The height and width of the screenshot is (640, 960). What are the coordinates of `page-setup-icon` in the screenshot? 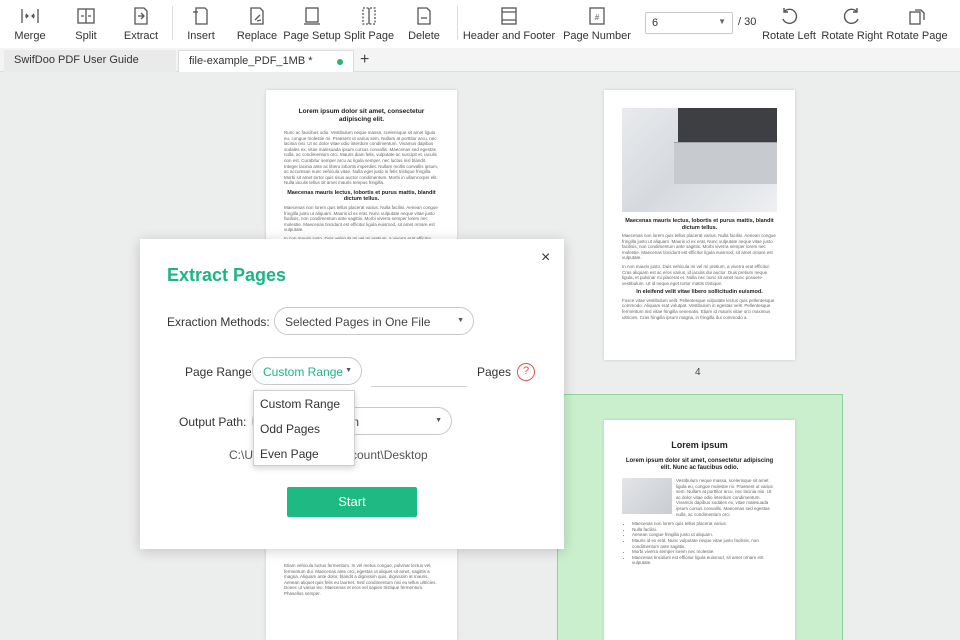 It's located at (312, 16).